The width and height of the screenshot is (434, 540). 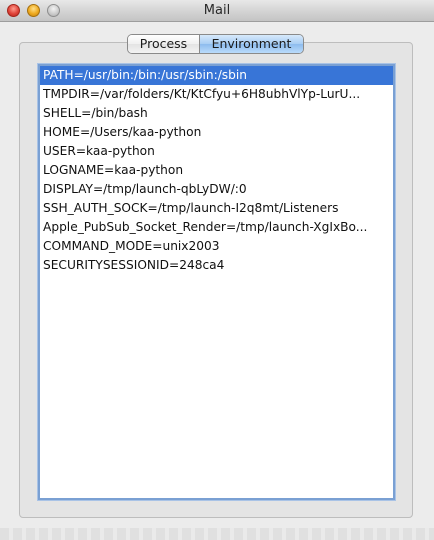 What do you see at coordinates (216, 151) in the screenshot?
I see `environment-variable-row: USER=kaa-python` at bounding box center [216, 151].